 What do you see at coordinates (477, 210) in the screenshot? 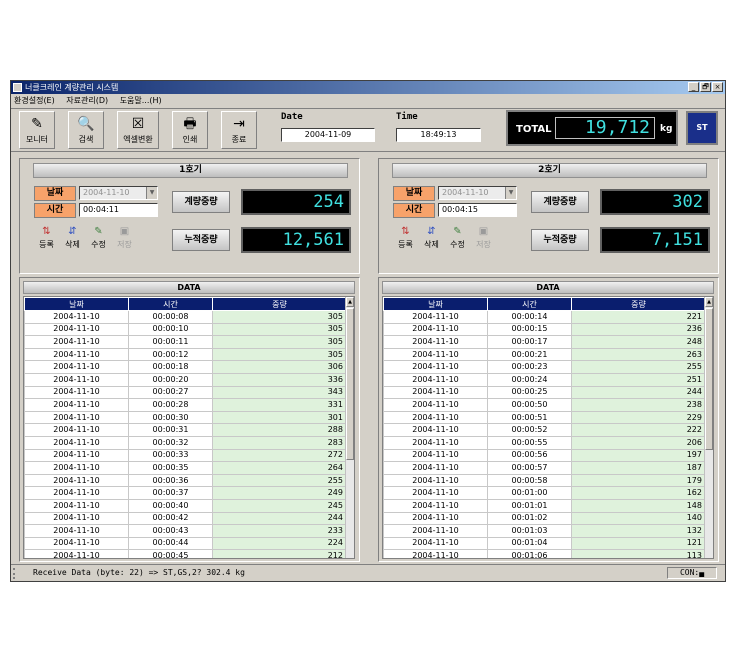
I see `unit-2-time-input: 00:04:15` at bounding box center [477, 210].